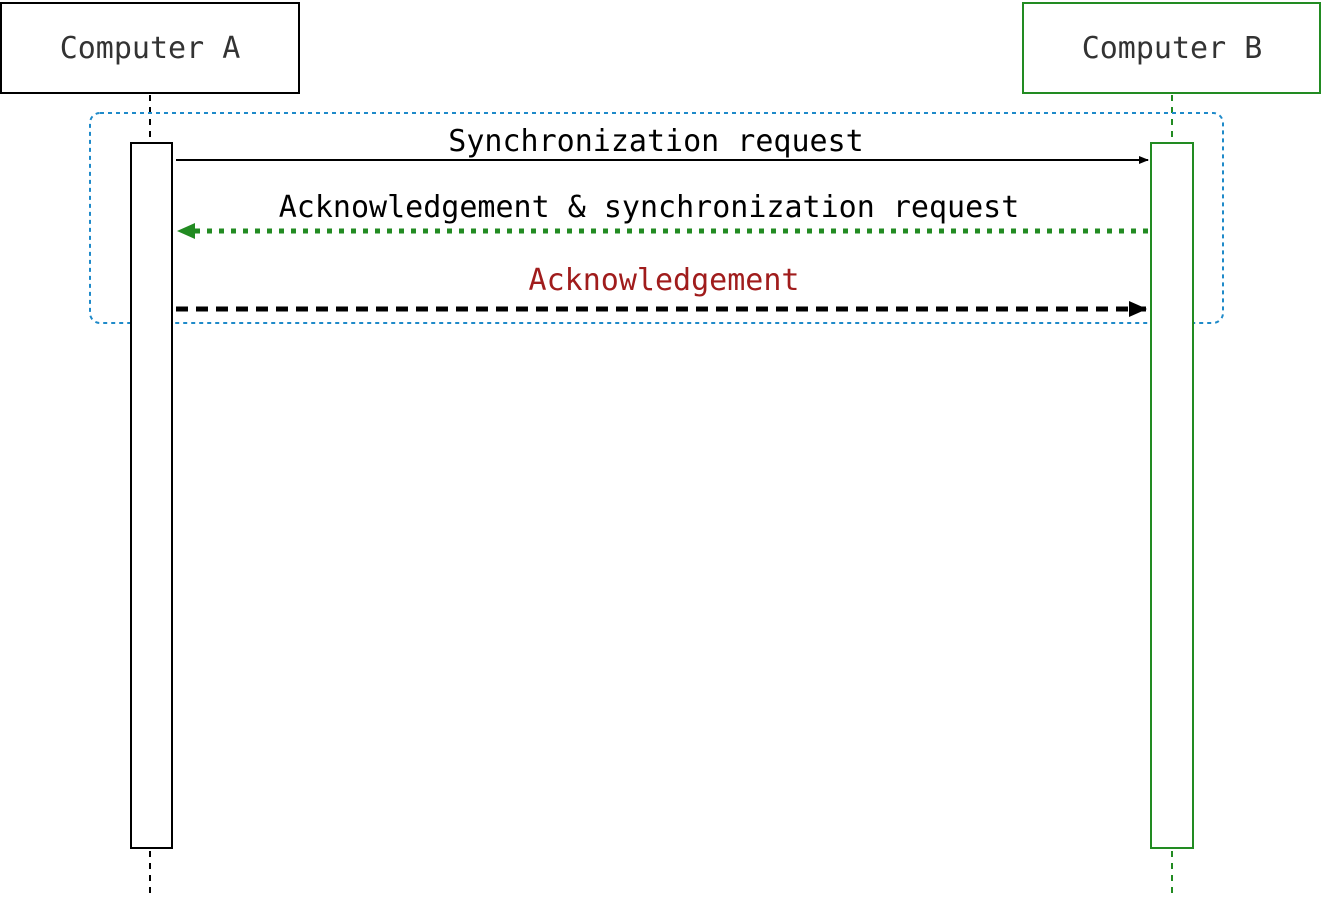 The height and width of the screenshot is (897, 1322). What do you see at coordinates (1172, 48) in the screenshot?
I see `participant-label-b: Computer B` at bounding box center [1172, 48].